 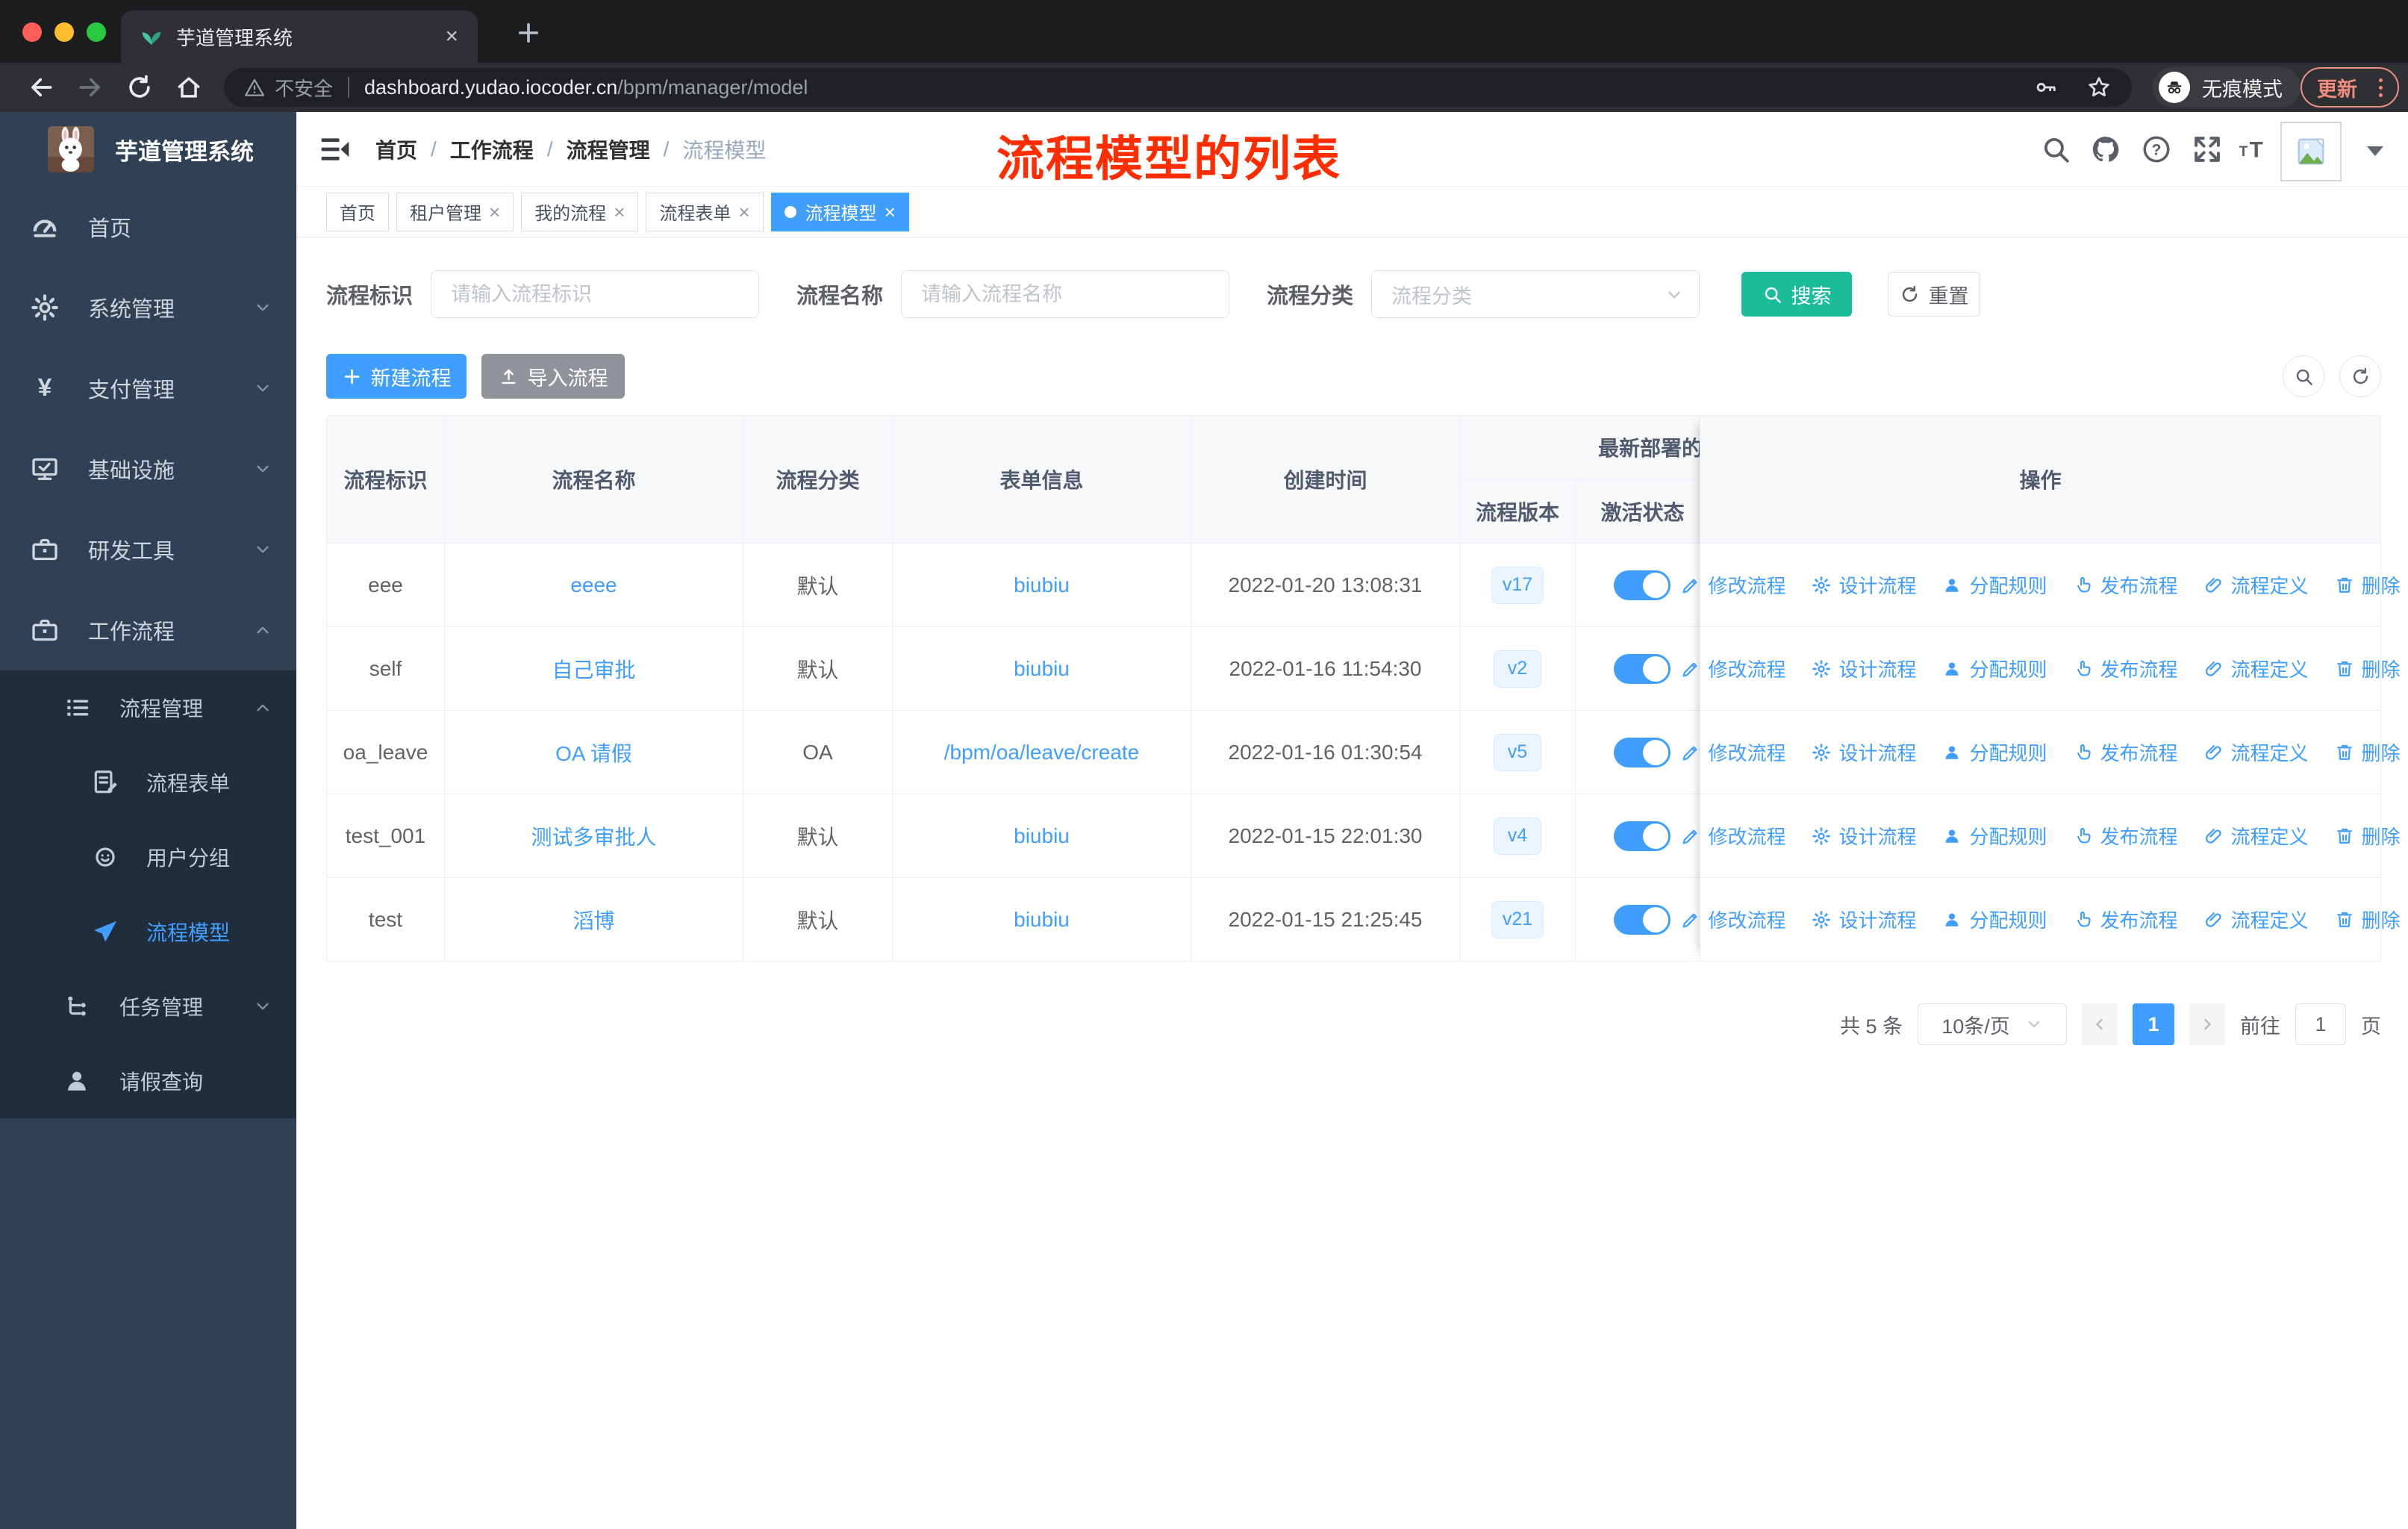 I want to click on goto-page-input, so click(x=2320, y=1024).